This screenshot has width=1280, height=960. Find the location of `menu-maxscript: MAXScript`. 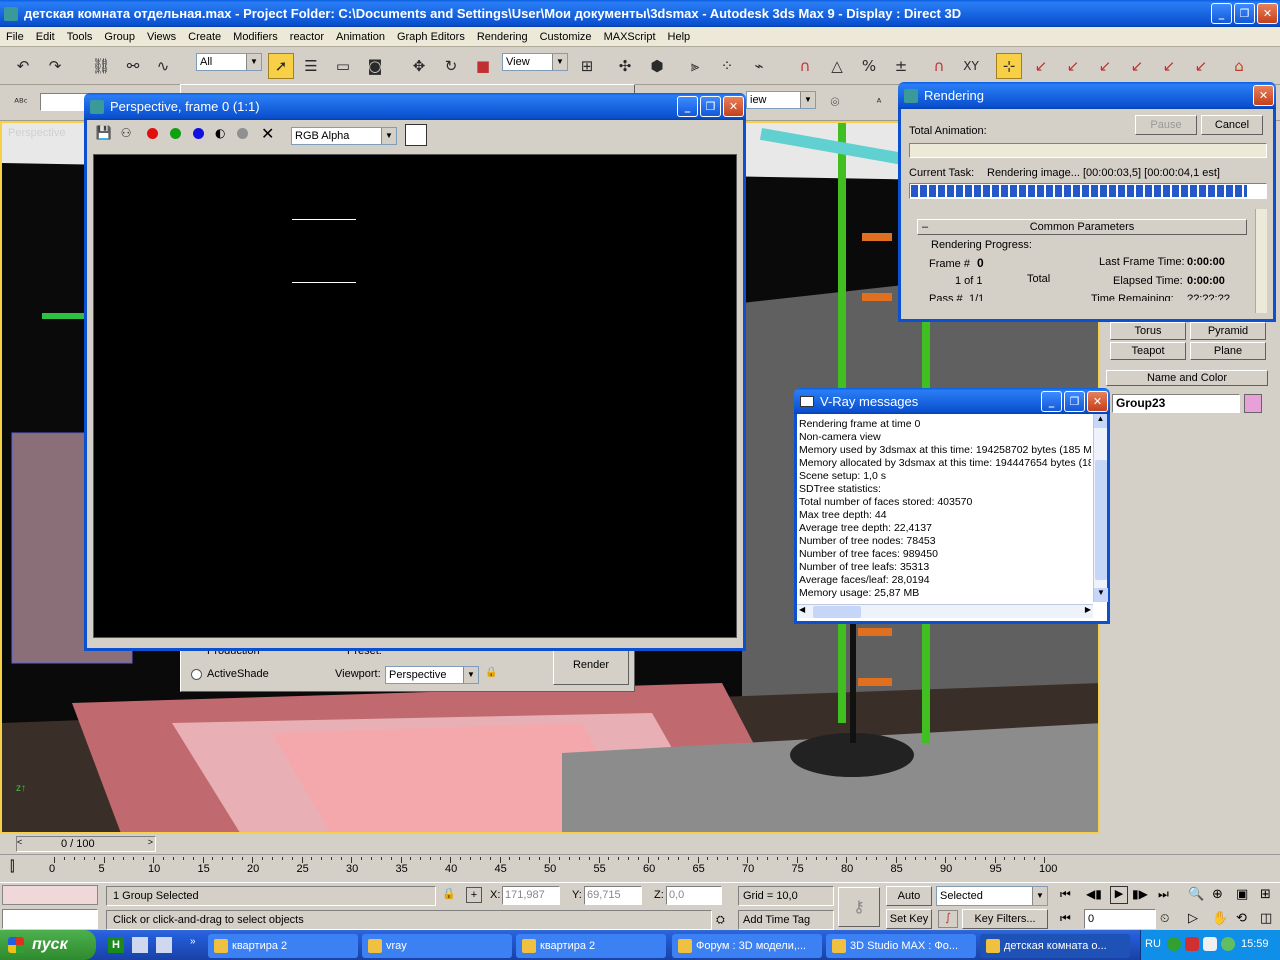

menu-maxscript: MAXScript is located at coordinates (630, 37).